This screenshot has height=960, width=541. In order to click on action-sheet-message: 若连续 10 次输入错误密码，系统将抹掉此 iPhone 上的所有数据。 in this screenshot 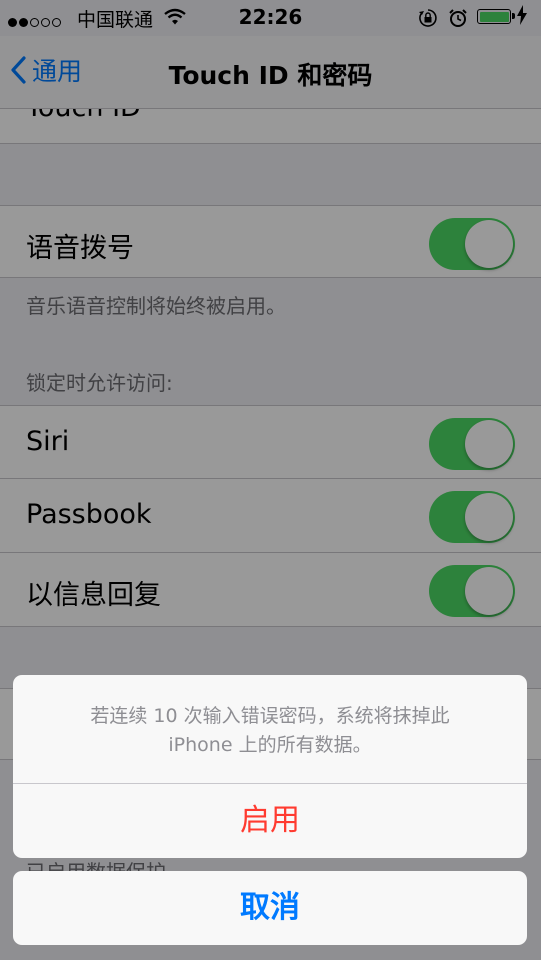, I will do `click(270, 729)`.